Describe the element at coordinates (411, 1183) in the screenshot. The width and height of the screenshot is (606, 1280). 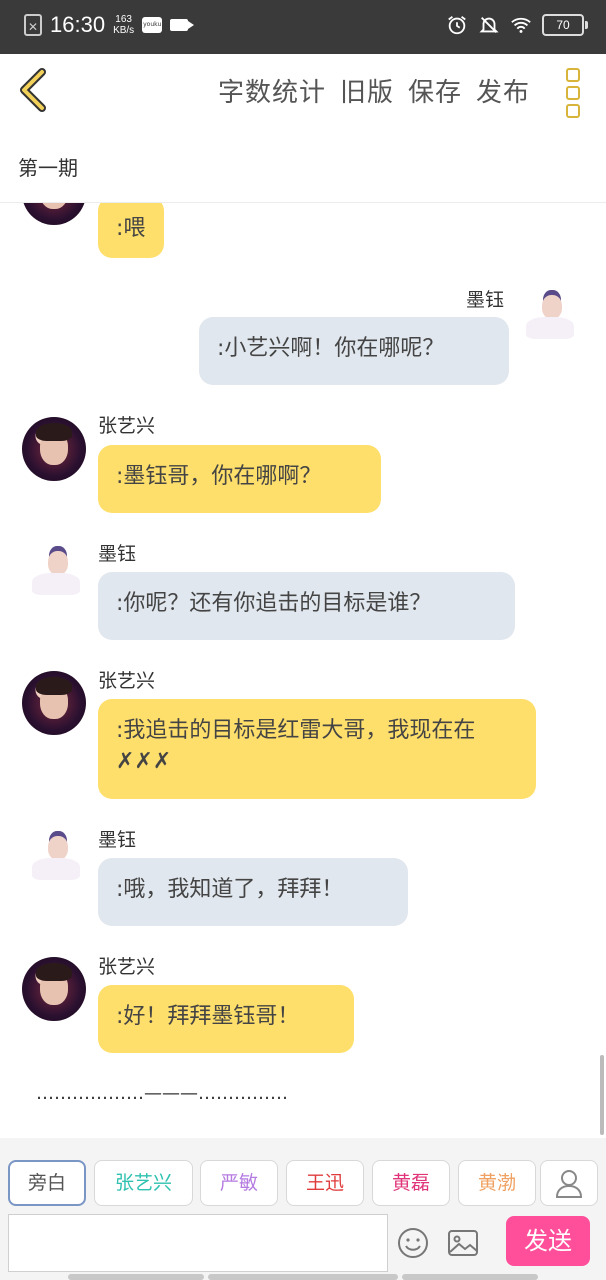
I see `character-chip: 黄磊` at that location.